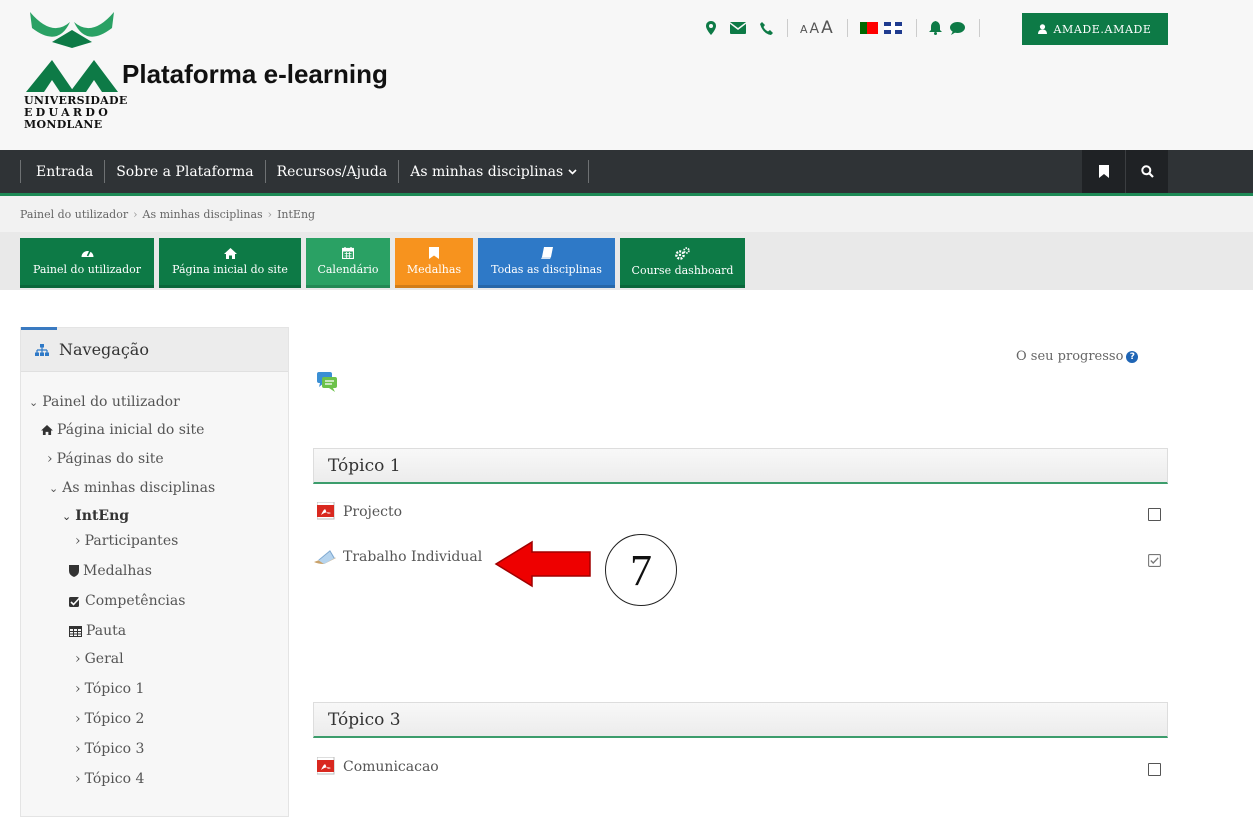 The width and height of the screenshot is (1253, 817). What do you see at coordinates (104, 659) in the screenshot?
I see `nav-tree-label: Geral` at bounding box center [104, 659].